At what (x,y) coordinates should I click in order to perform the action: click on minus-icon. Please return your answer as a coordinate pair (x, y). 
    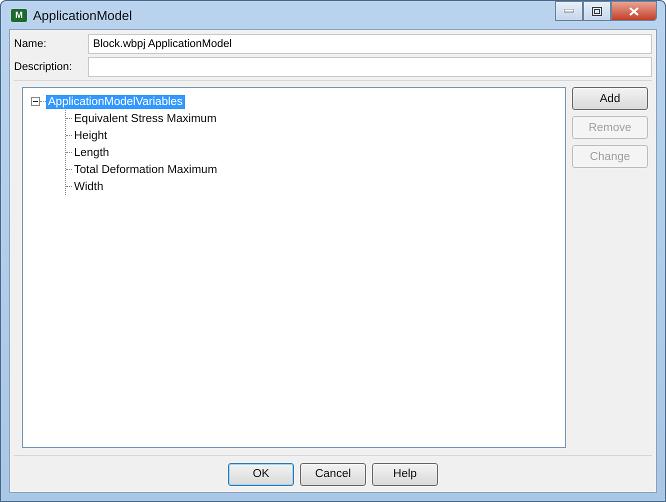
    Looking at the image, I should click on (35, 101).